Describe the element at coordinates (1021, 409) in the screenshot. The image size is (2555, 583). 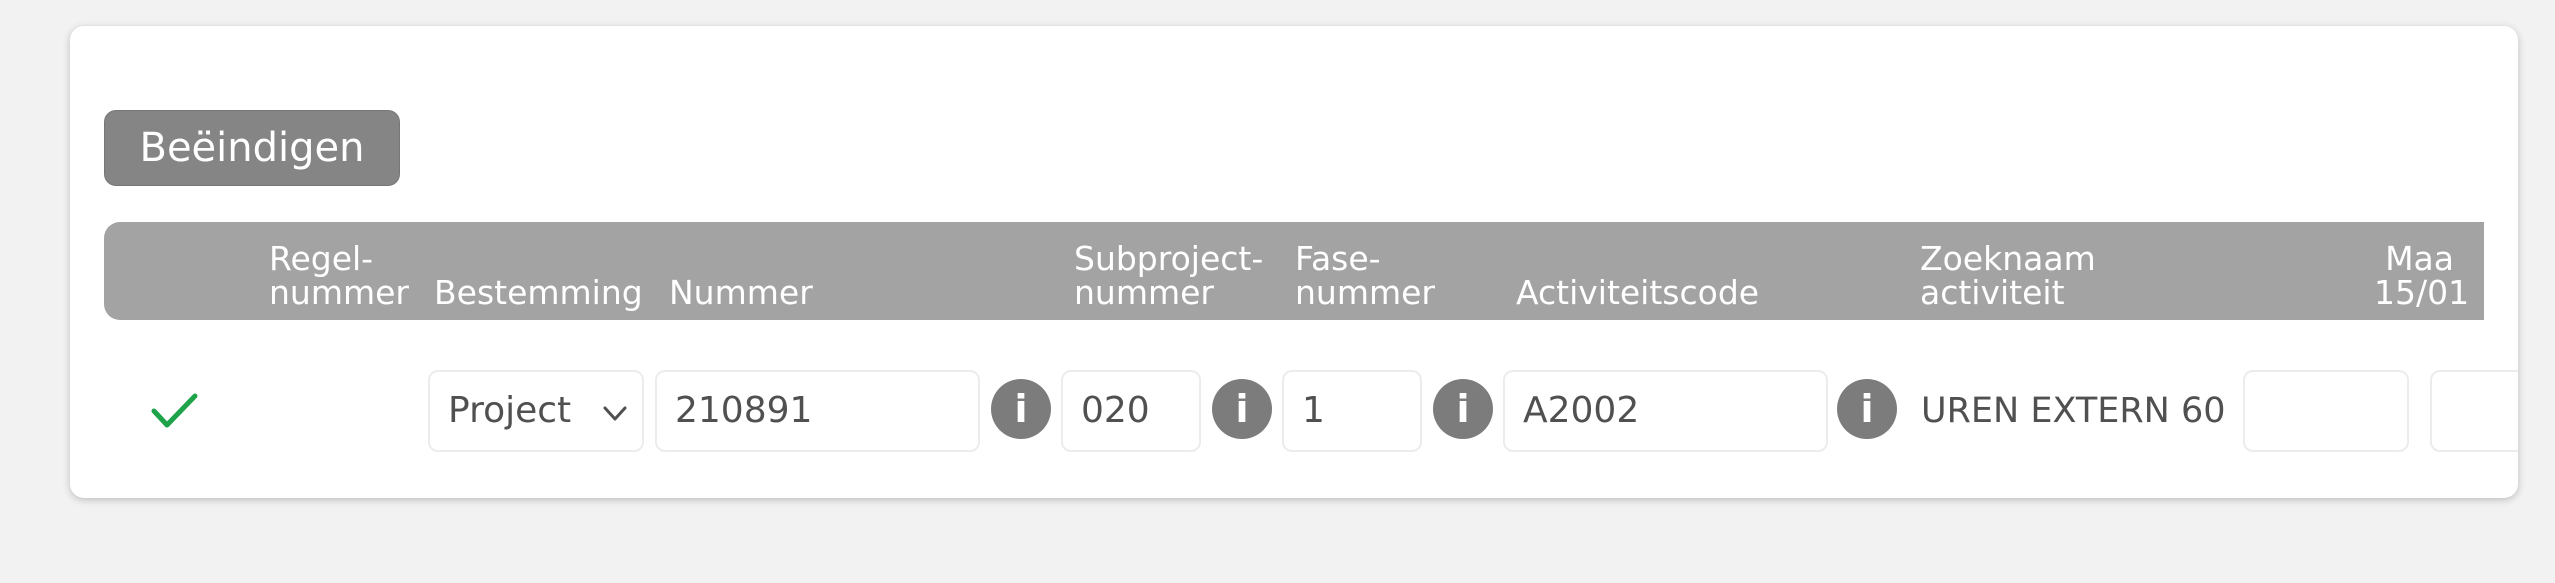
I see `nummer-info-icon: i` at that location.